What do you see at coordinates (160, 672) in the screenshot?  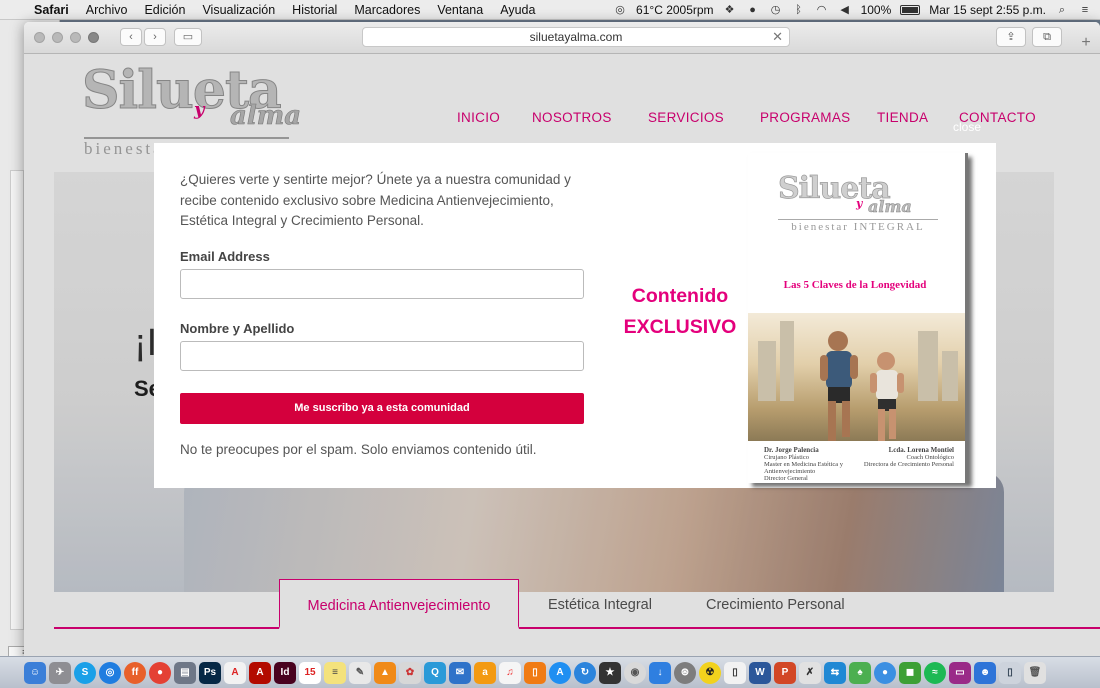 I see `chrome-icon: ●` at bounding box center [160, 672].